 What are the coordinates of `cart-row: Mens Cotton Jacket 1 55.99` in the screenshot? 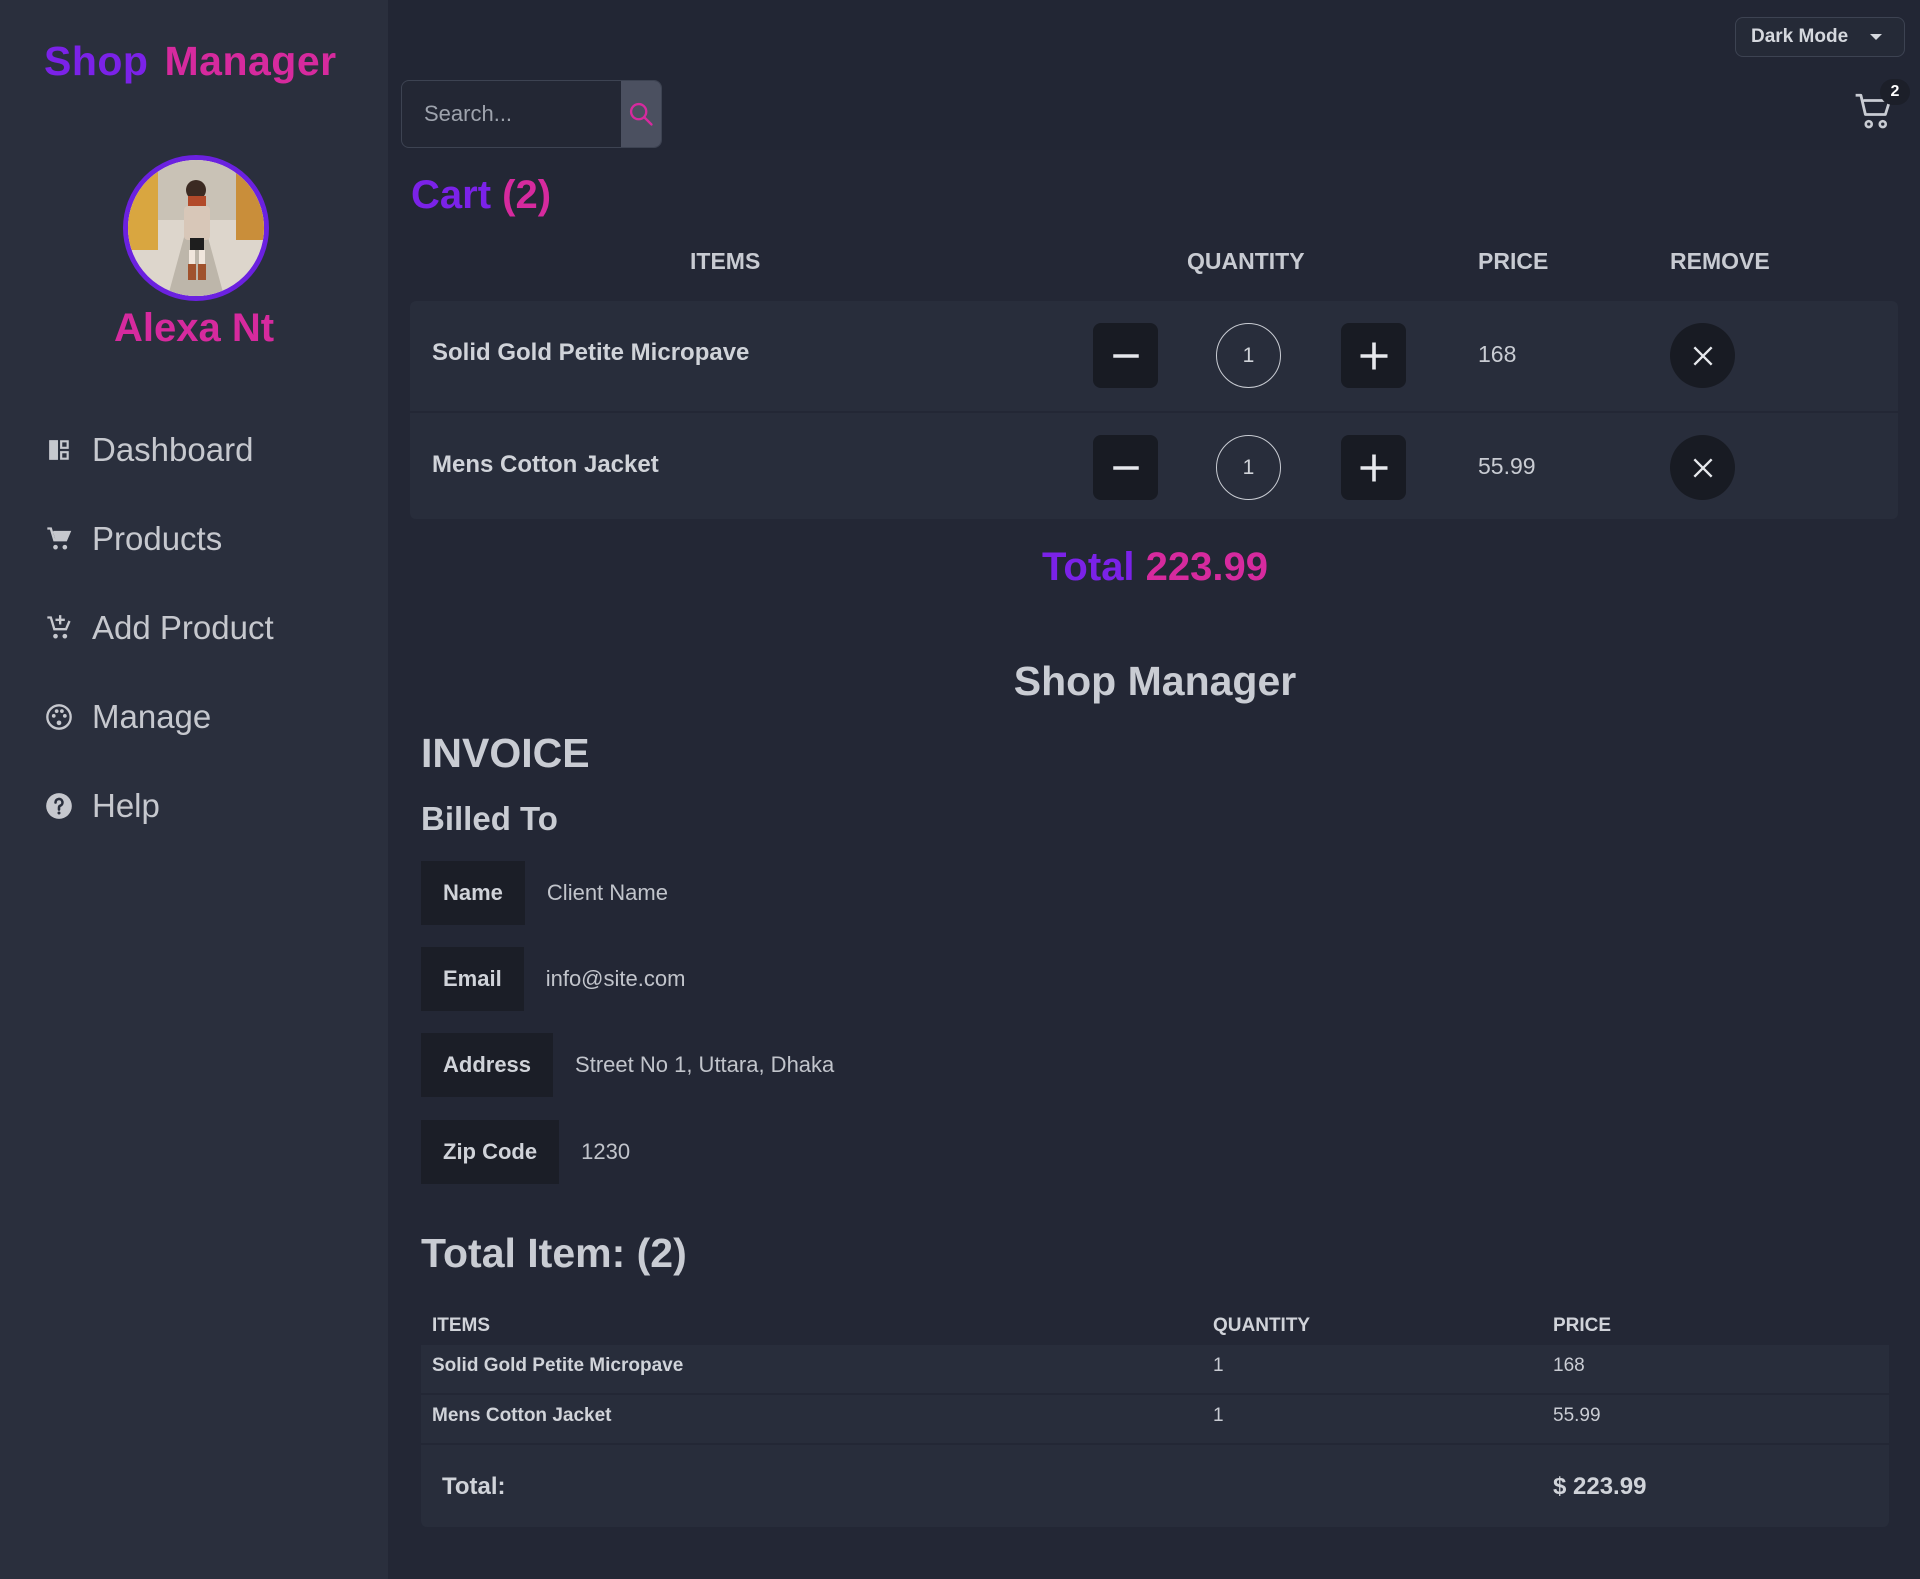 It's located at (1154, 466).